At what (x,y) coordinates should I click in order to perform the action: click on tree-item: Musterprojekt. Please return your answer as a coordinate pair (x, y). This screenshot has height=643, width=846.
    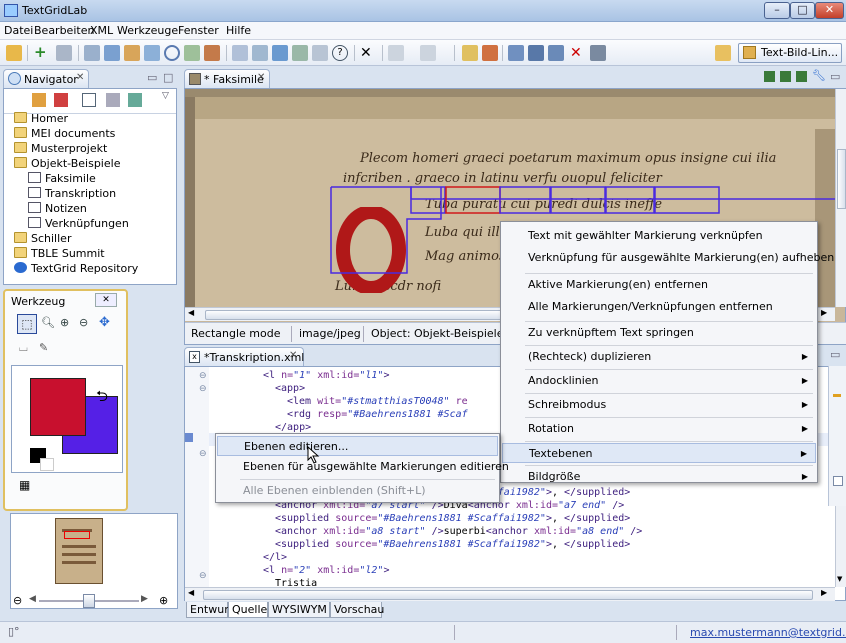
    Looking at the image, I should click on (60, 148).